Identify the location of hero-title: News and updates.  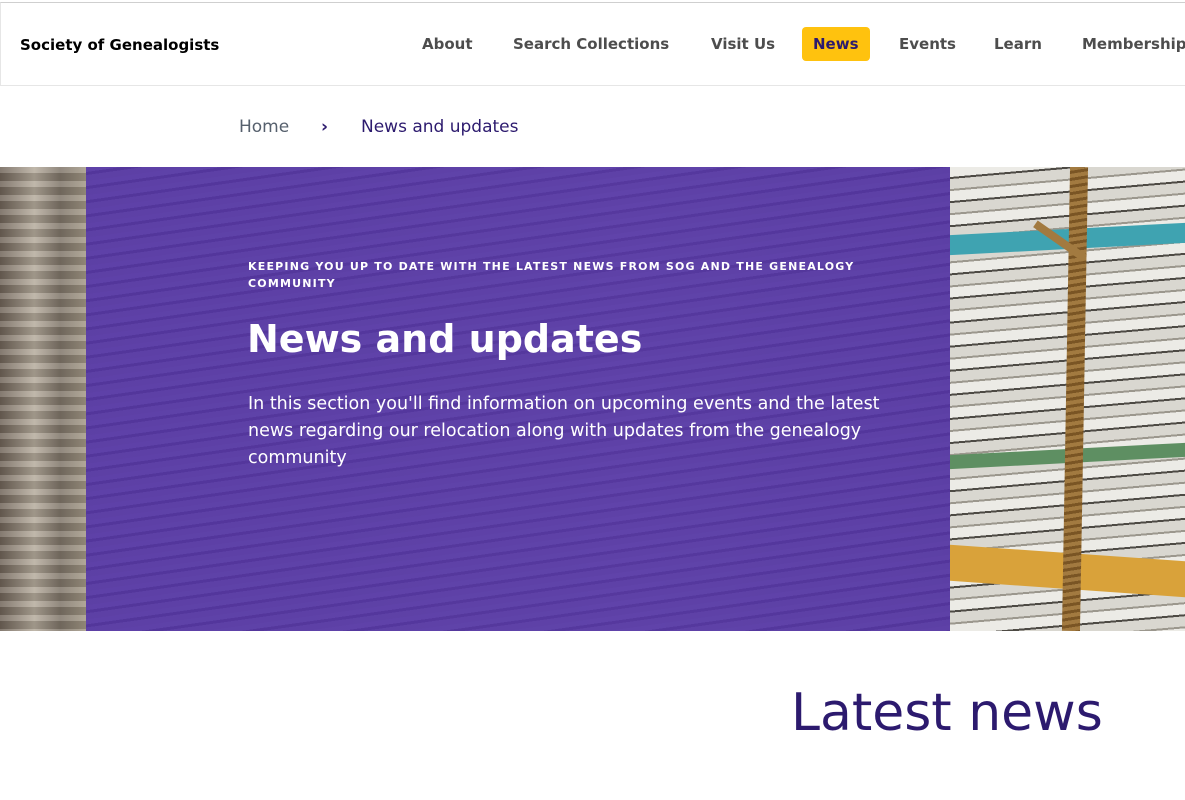
(445, 339).